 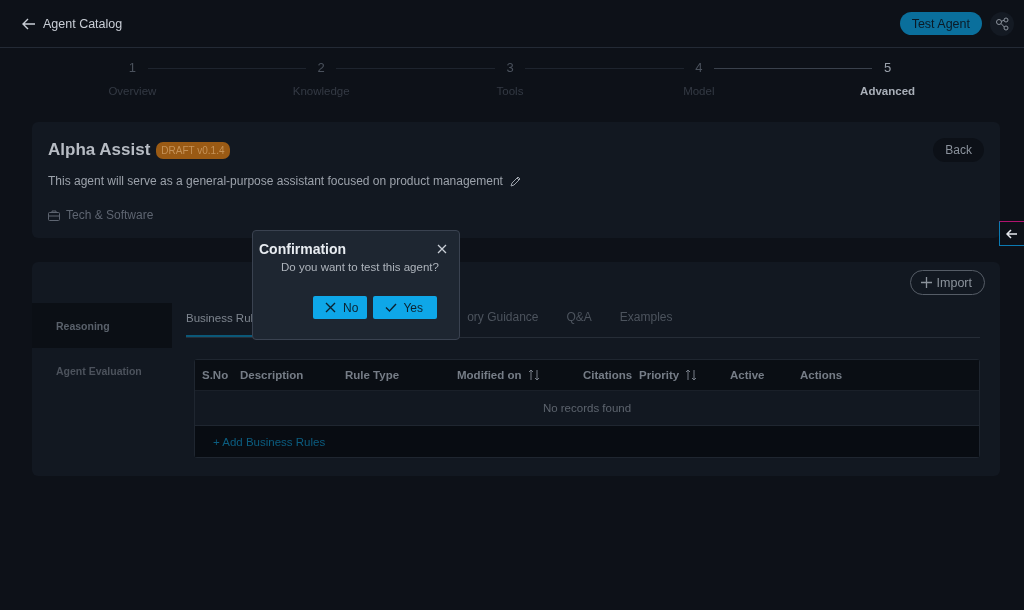 What do you see at coordinates (272, 375) in the screenshot?
I see `column-header: Description` at bounding box center [272, 375].